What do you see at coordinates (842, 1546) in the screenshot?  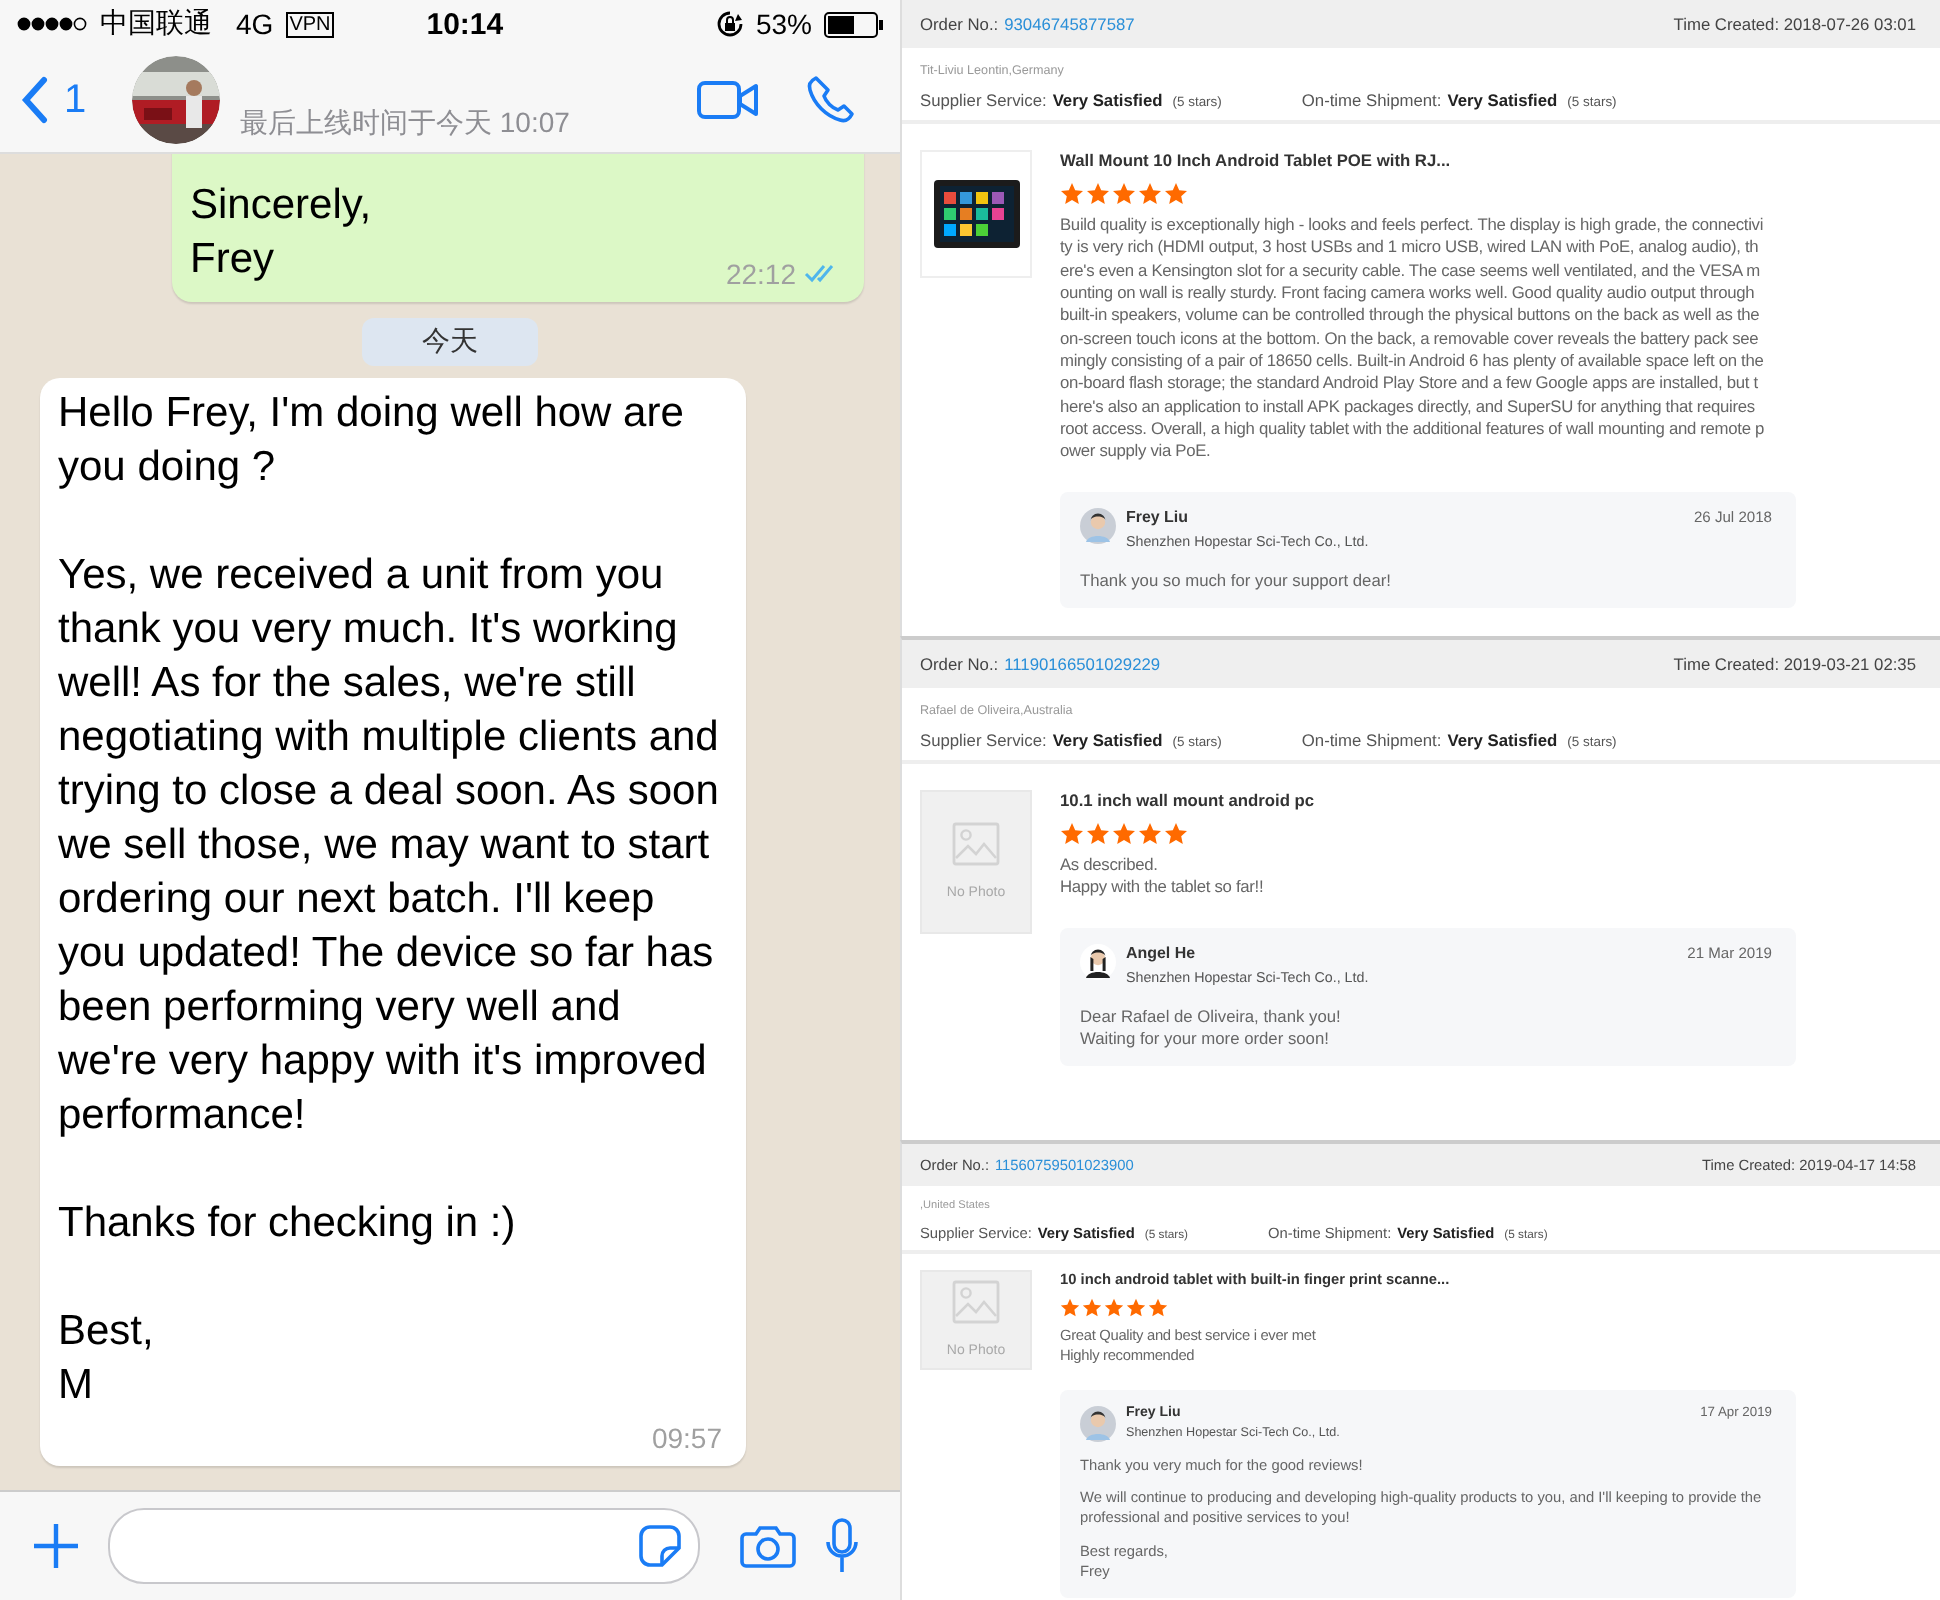 I see `microphone-icon` at bounding box center [842, 1546].